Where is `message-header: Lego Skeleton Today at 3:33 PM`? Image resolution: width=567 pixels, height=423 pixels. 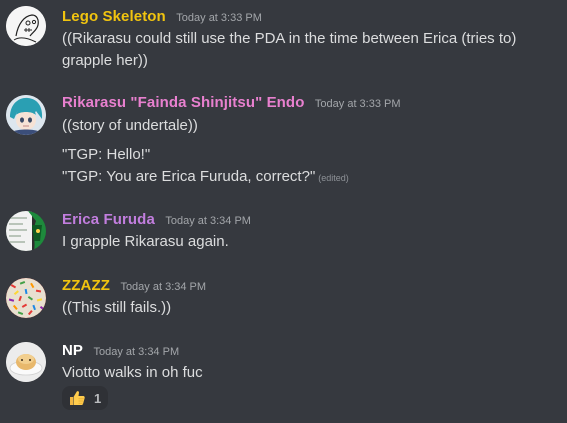
message-header: Lego Skeleton Today at 3:33 PM is located at coordinates (162, 17).